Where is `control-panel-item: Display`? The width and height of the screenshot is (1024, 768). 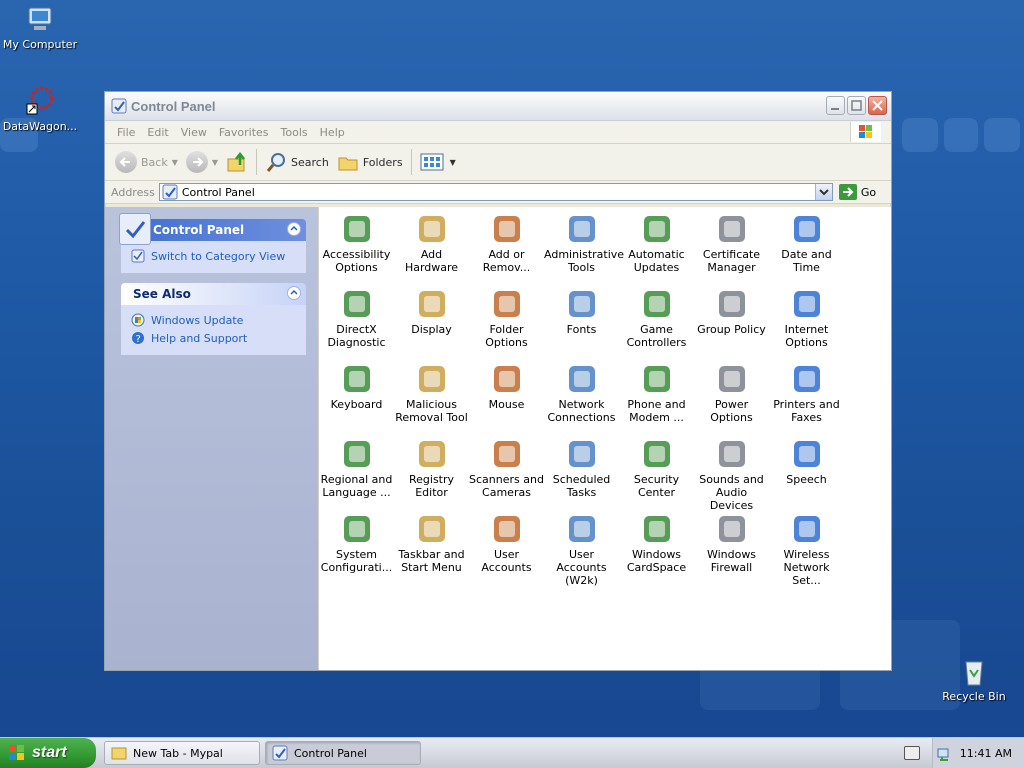 control-panel-item: Display is located at coordinates (431, 311).